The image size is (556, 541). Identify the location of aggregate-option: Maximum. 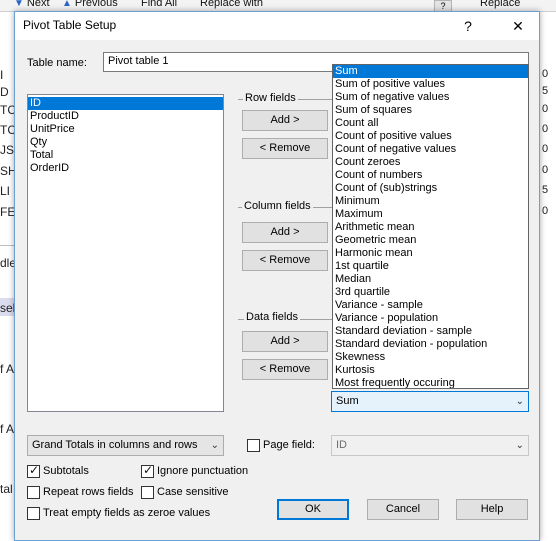
(430, 214).